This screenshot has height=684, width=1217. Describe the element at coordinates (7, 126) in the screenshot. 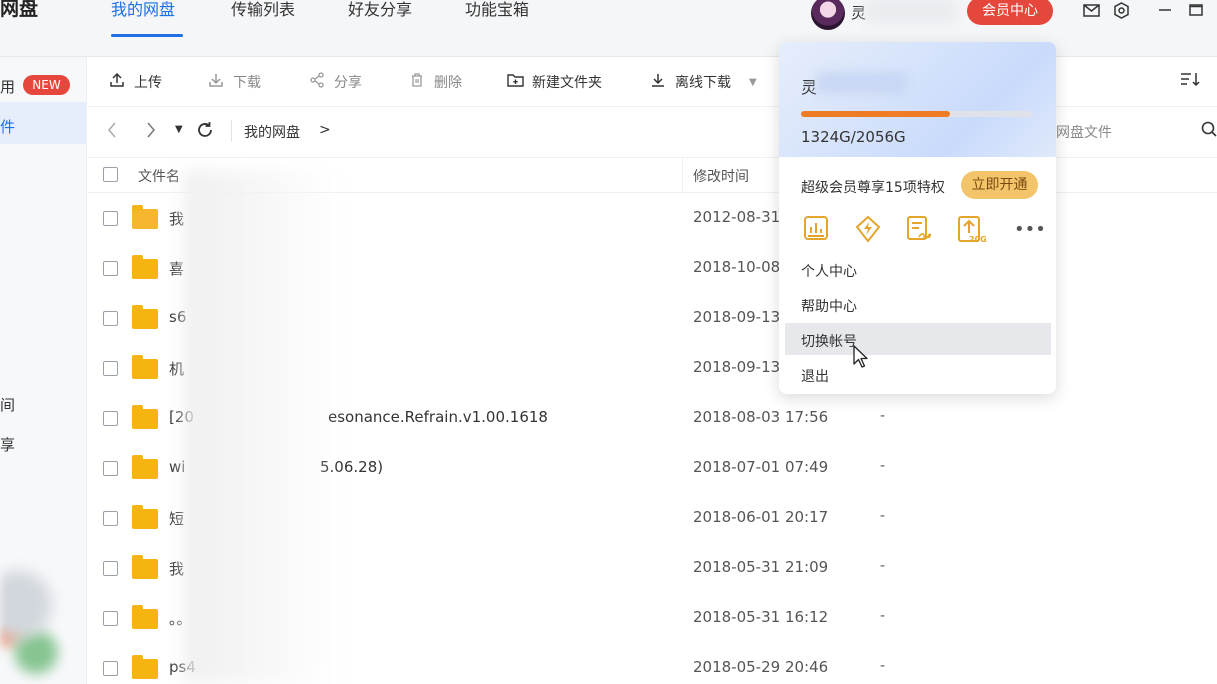

I see `sidebar-item-files: 件` at that location.